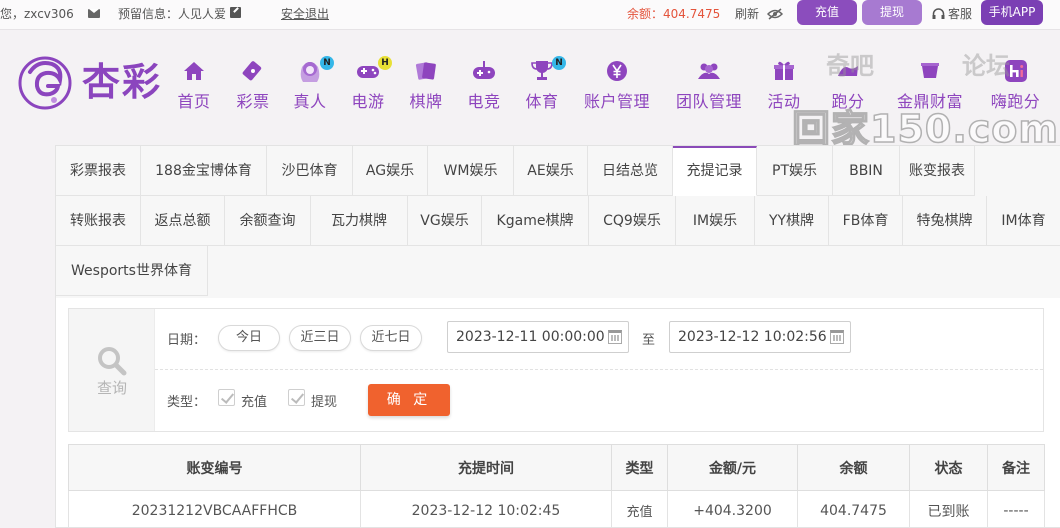 The width and height of the screenshot is (1060, 528). What do you see at coordinates (715, 221) in the screenshot?
I see `tab-item: IM娱乐` at bounding box center [715, 221].